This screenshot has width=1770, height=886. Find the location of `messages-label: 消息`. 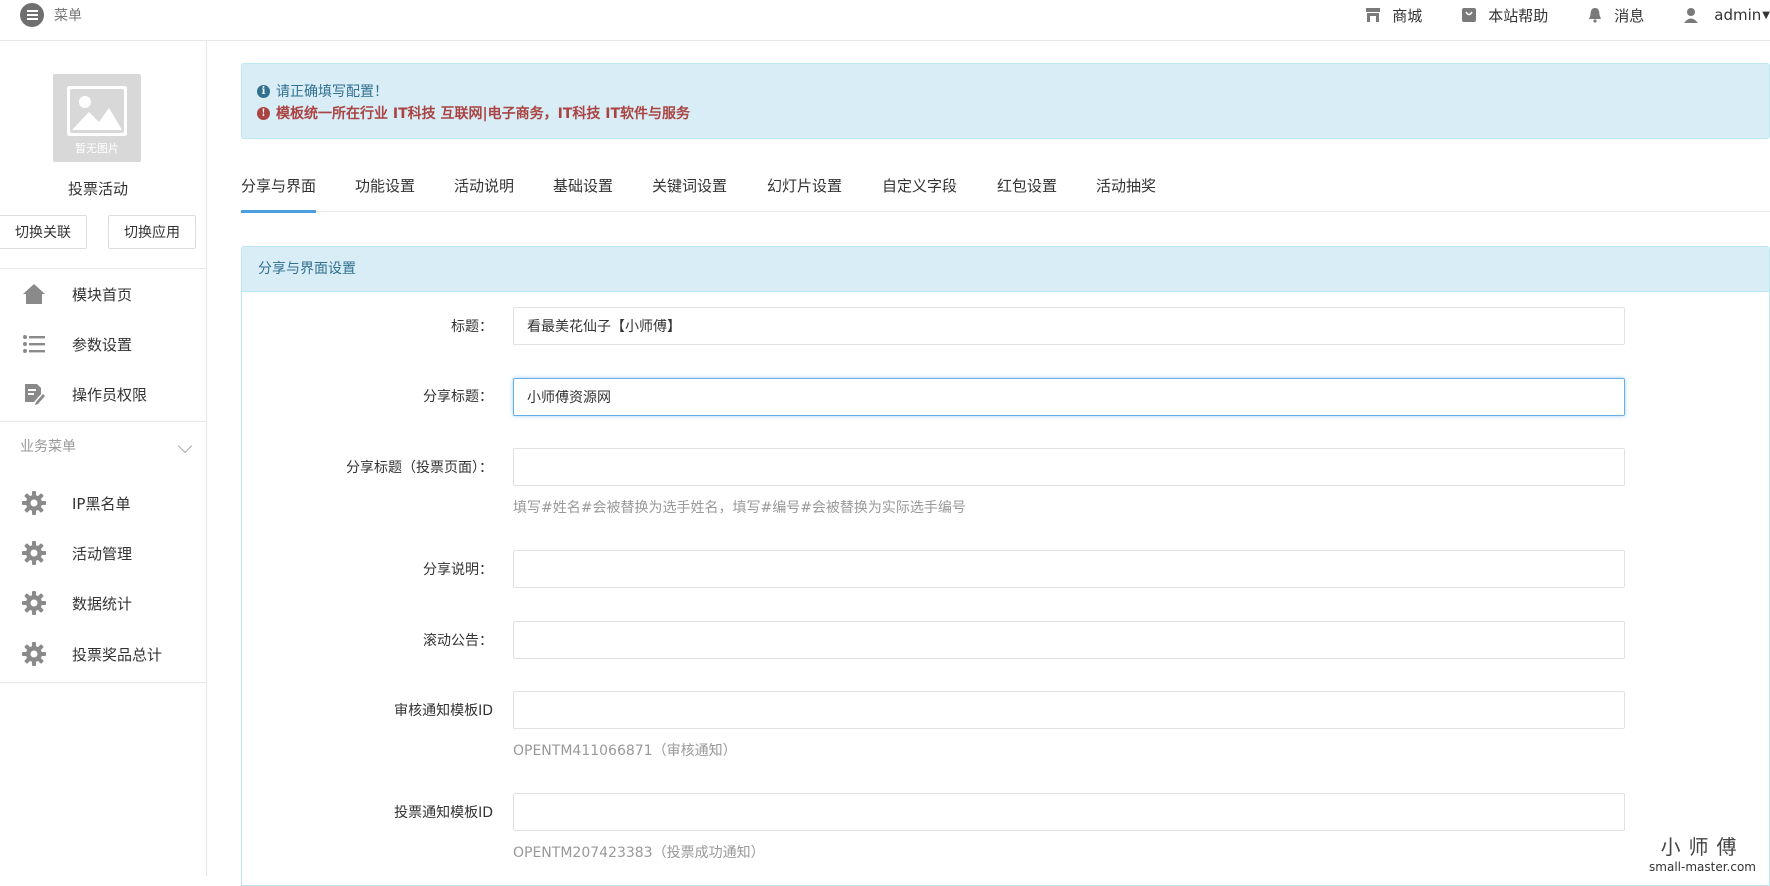

messages-label: 消息 is located at coordinates (1629, 15).